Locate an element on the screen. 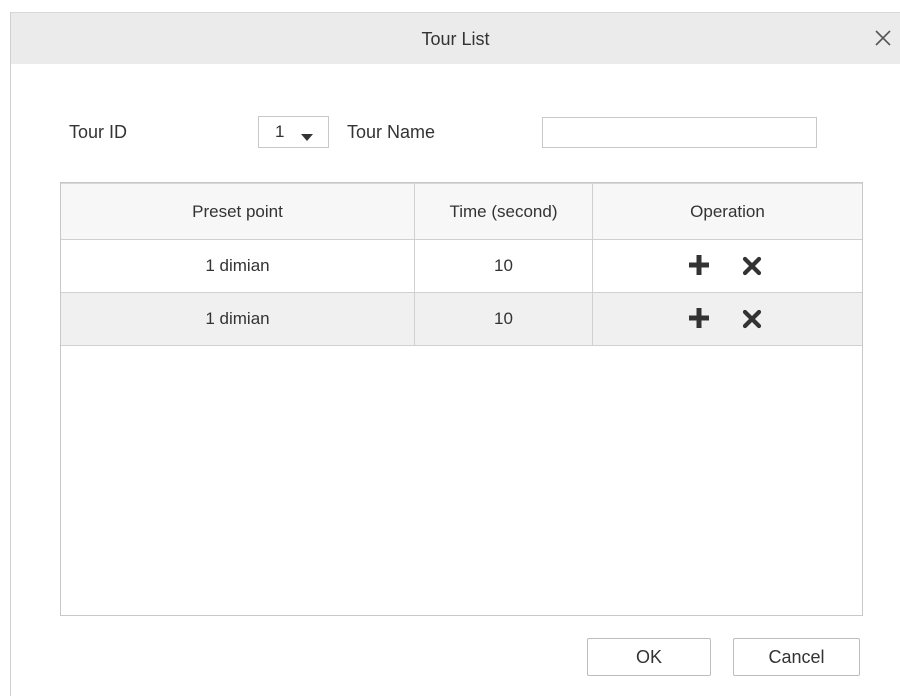 Image resolution: width=900 pixels, height=696 pixels. tour-form-row: Tour ID 1 Tour Name is located at coordinates (455, 132).